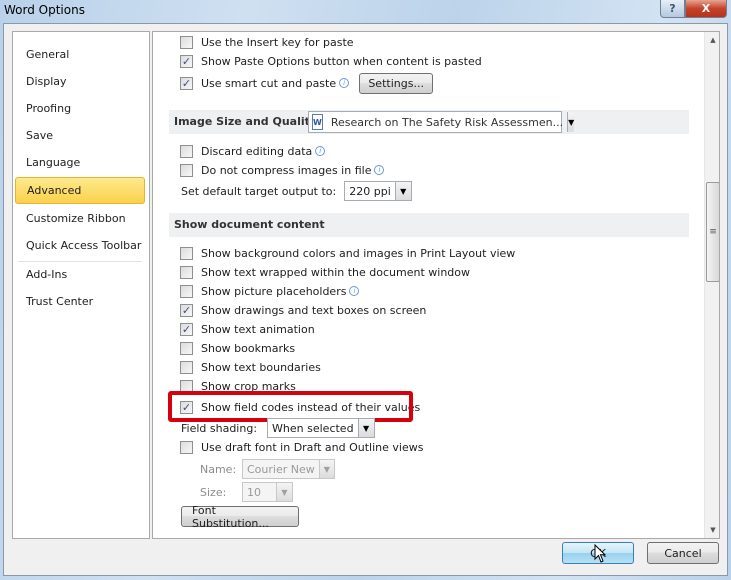  What do you see at coordinates (711, 285) in the screenshot?
I see `vertical-scrollbar: ▲ ≡ ▼` at bounding box center [711, 285].